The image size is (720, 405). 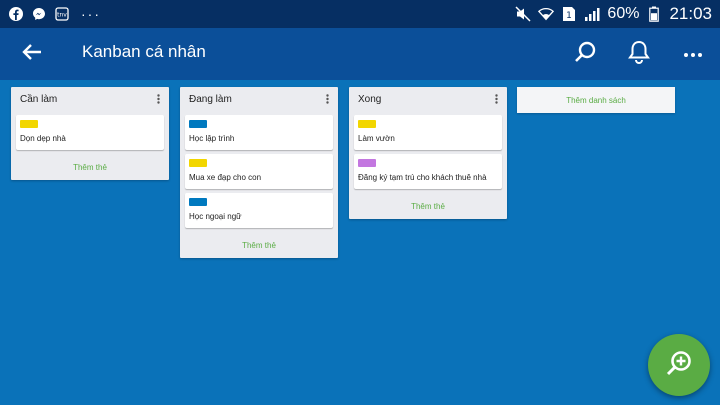 What do you see at coordinates (91, 14) in the screenshot?
I see `more-notifications: ···` at bounding box center [91, 14].